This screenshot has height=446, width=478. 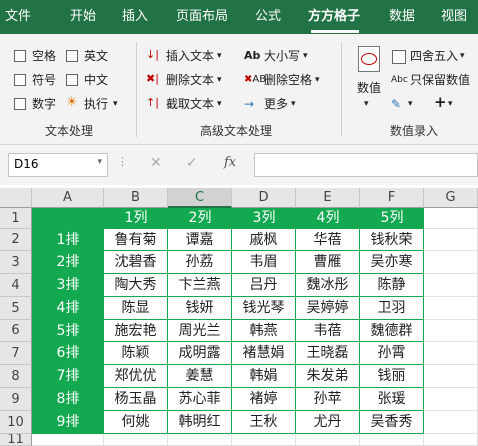 I want to click on row-label-cell: 4排, so click(x=68, y=308).